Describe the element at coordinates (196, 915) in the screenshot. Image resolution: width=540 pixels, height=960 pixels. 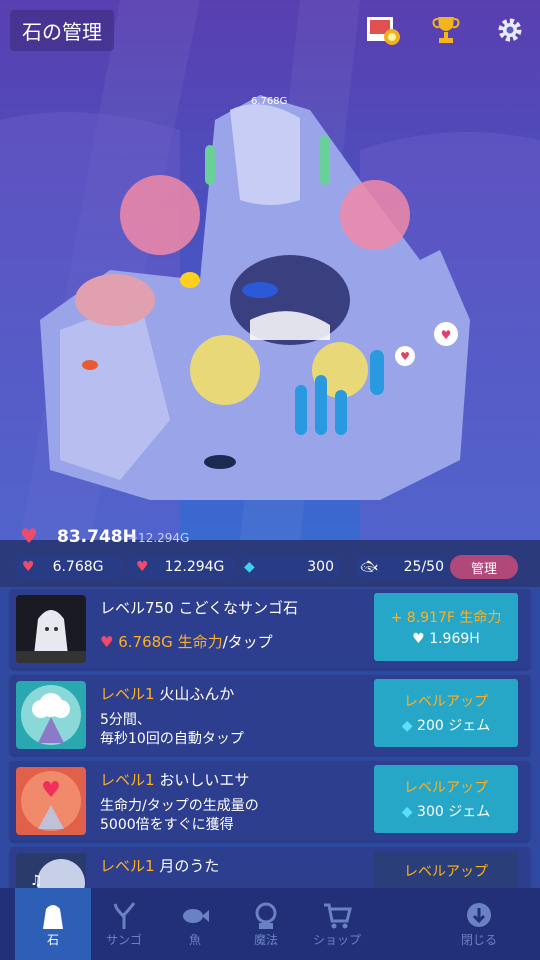
I see `fish-icon` at that location.